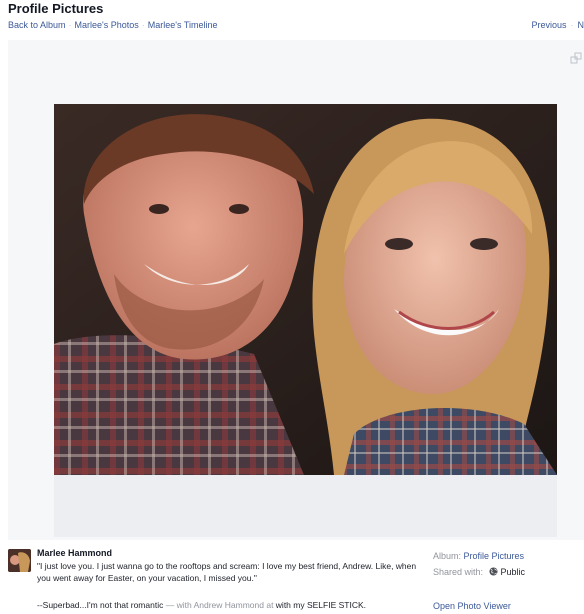 The width and height of the screenshot is (584, 614). I want to click on post-author: Marlee Hammond, so click(74, 553).